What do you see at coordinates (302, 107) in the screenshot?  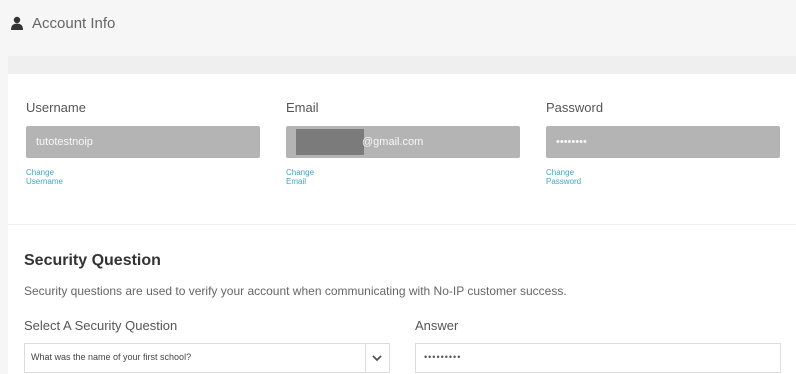 I see `email-label: Email` at bounding box center [302, 107].